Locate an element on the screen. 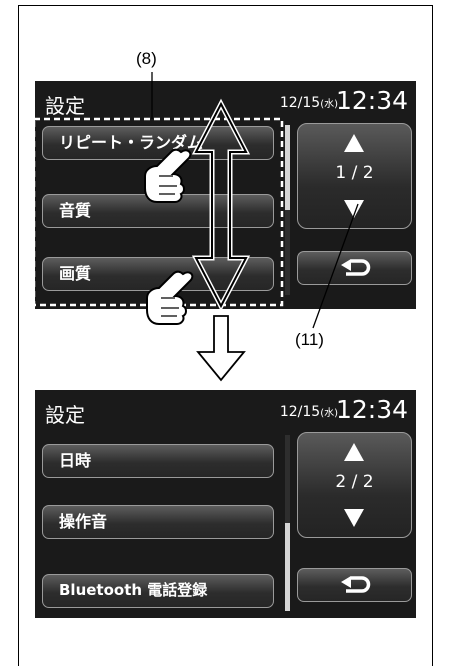  swipe-double-arrow-outline is located at coordinates (221, 205).